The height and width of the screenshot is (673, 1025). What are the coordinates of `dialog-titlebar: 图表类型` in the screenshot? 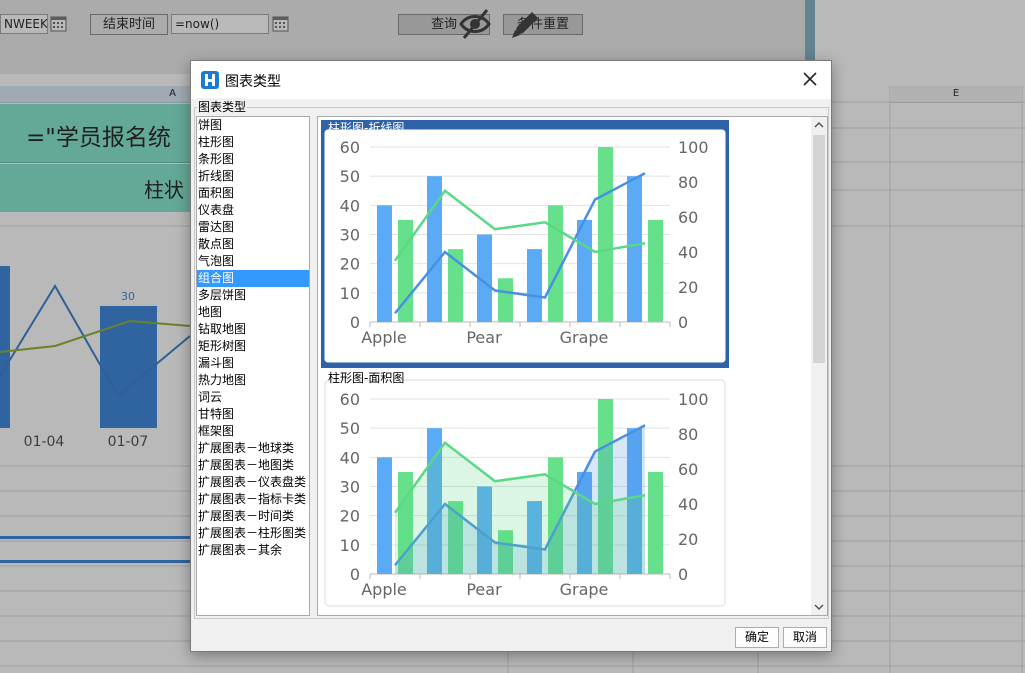 It's located at (511, 80).